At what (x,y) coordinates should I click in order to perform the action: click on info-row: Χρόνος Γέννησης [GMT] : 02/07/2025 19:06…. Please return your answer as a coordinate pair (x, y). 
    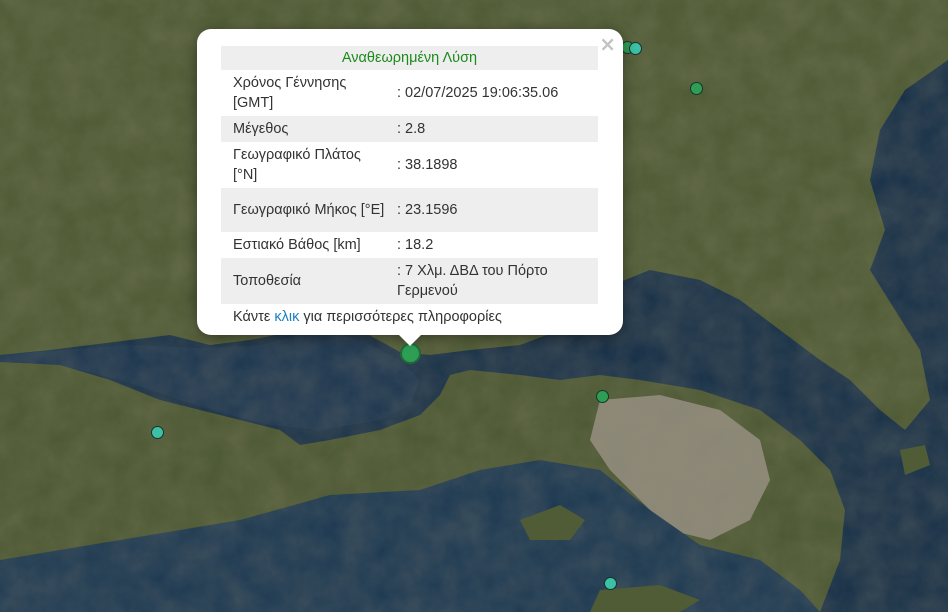
    Looking at the image, I should click on (409, 93).